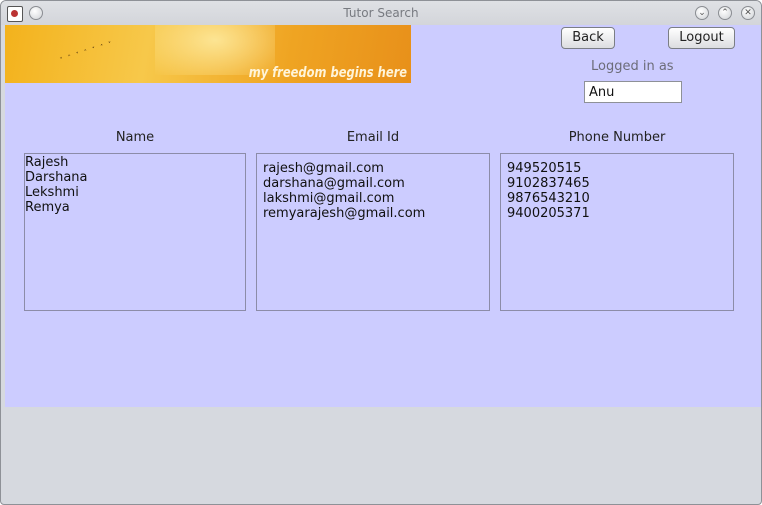 This screenshot has height=505, width=762. I want to click on logout-button: Logout, so click(701, 38).